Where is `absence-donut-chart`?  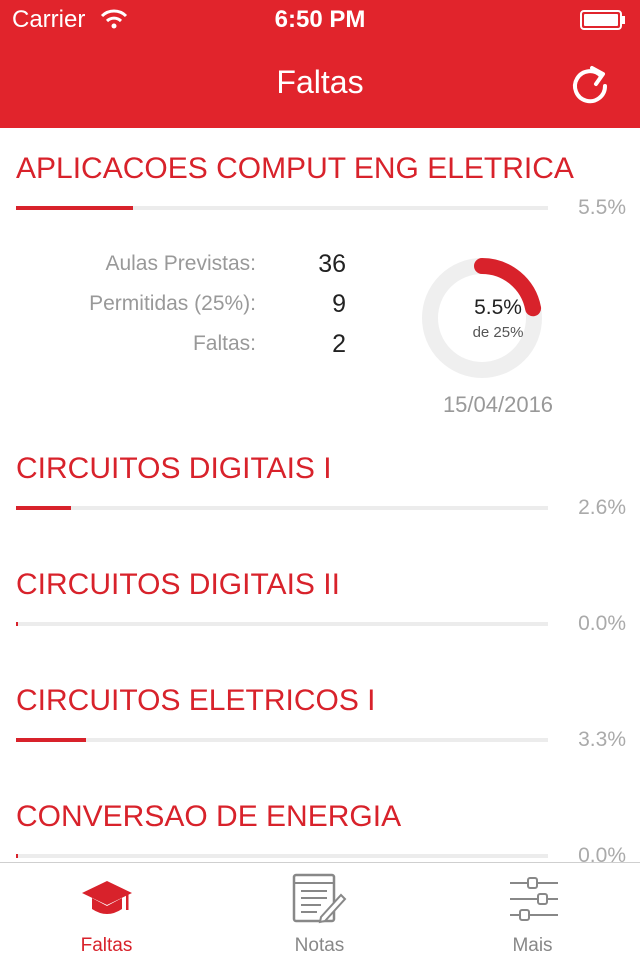 absence-donut-chart is located at coordinates (482, 318).